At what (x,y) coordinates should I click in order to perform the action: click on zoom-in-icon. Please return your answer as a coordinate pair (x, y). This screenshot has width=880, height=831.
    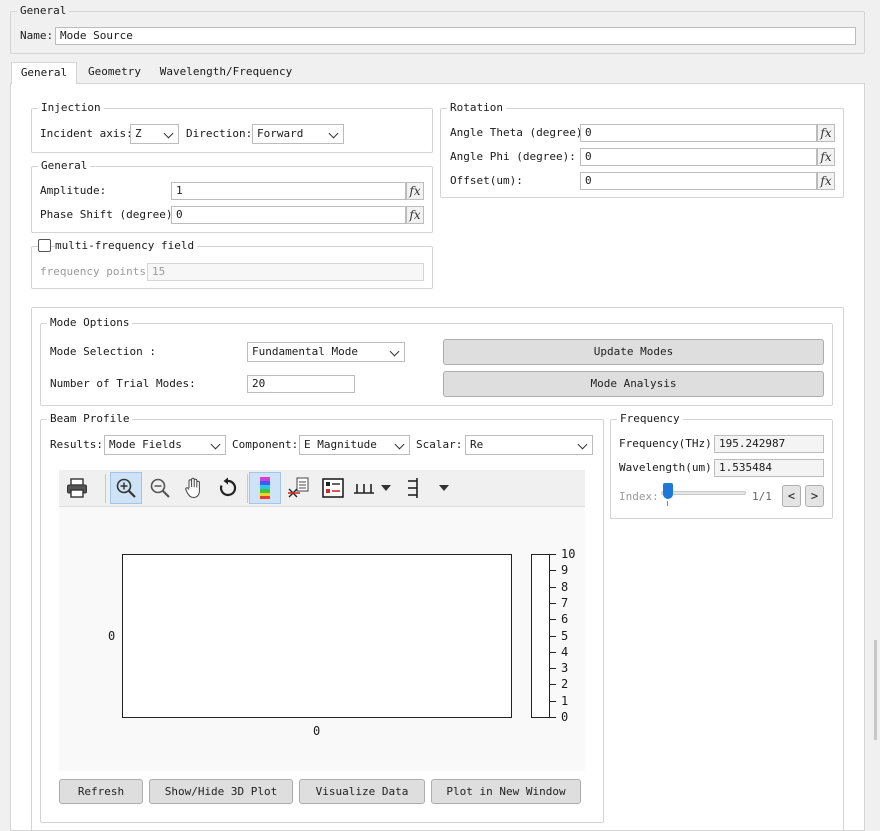
    Looking at the image, I should click on (126, 488).